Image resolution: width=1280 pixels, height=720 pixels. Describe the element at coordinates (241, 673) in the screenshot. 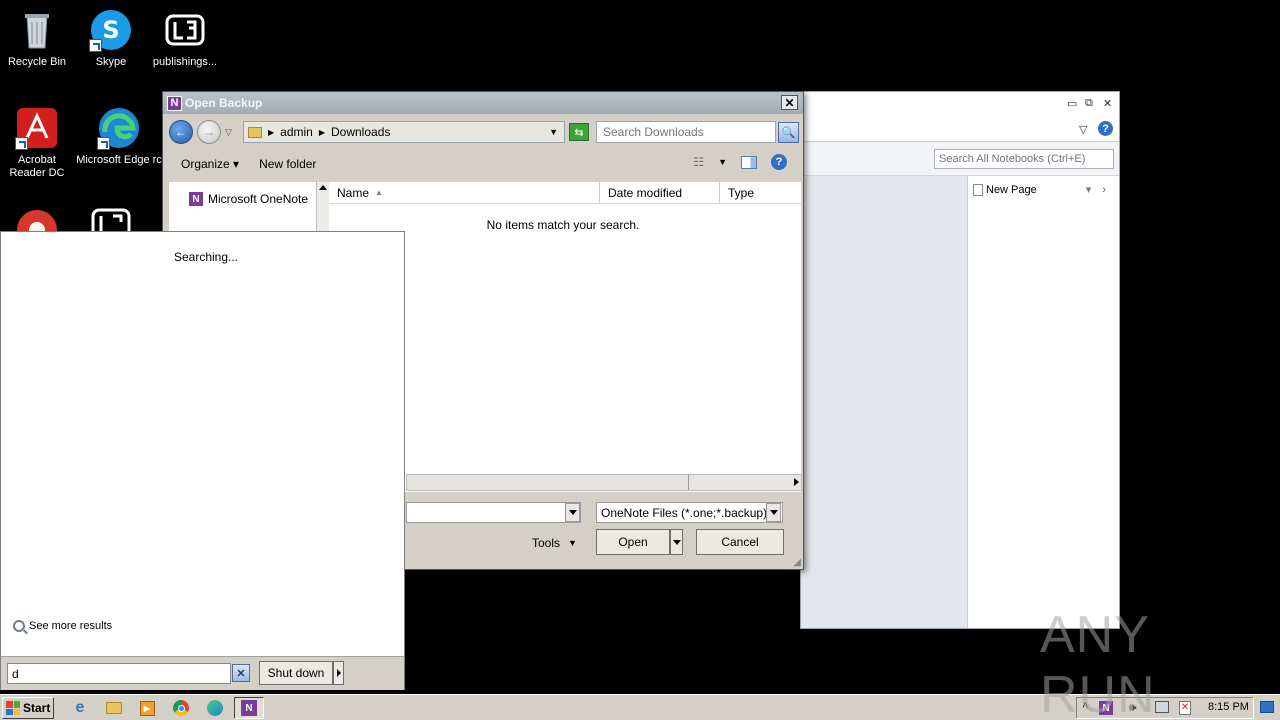

I see `clear-search-icon: ✕` at that location.